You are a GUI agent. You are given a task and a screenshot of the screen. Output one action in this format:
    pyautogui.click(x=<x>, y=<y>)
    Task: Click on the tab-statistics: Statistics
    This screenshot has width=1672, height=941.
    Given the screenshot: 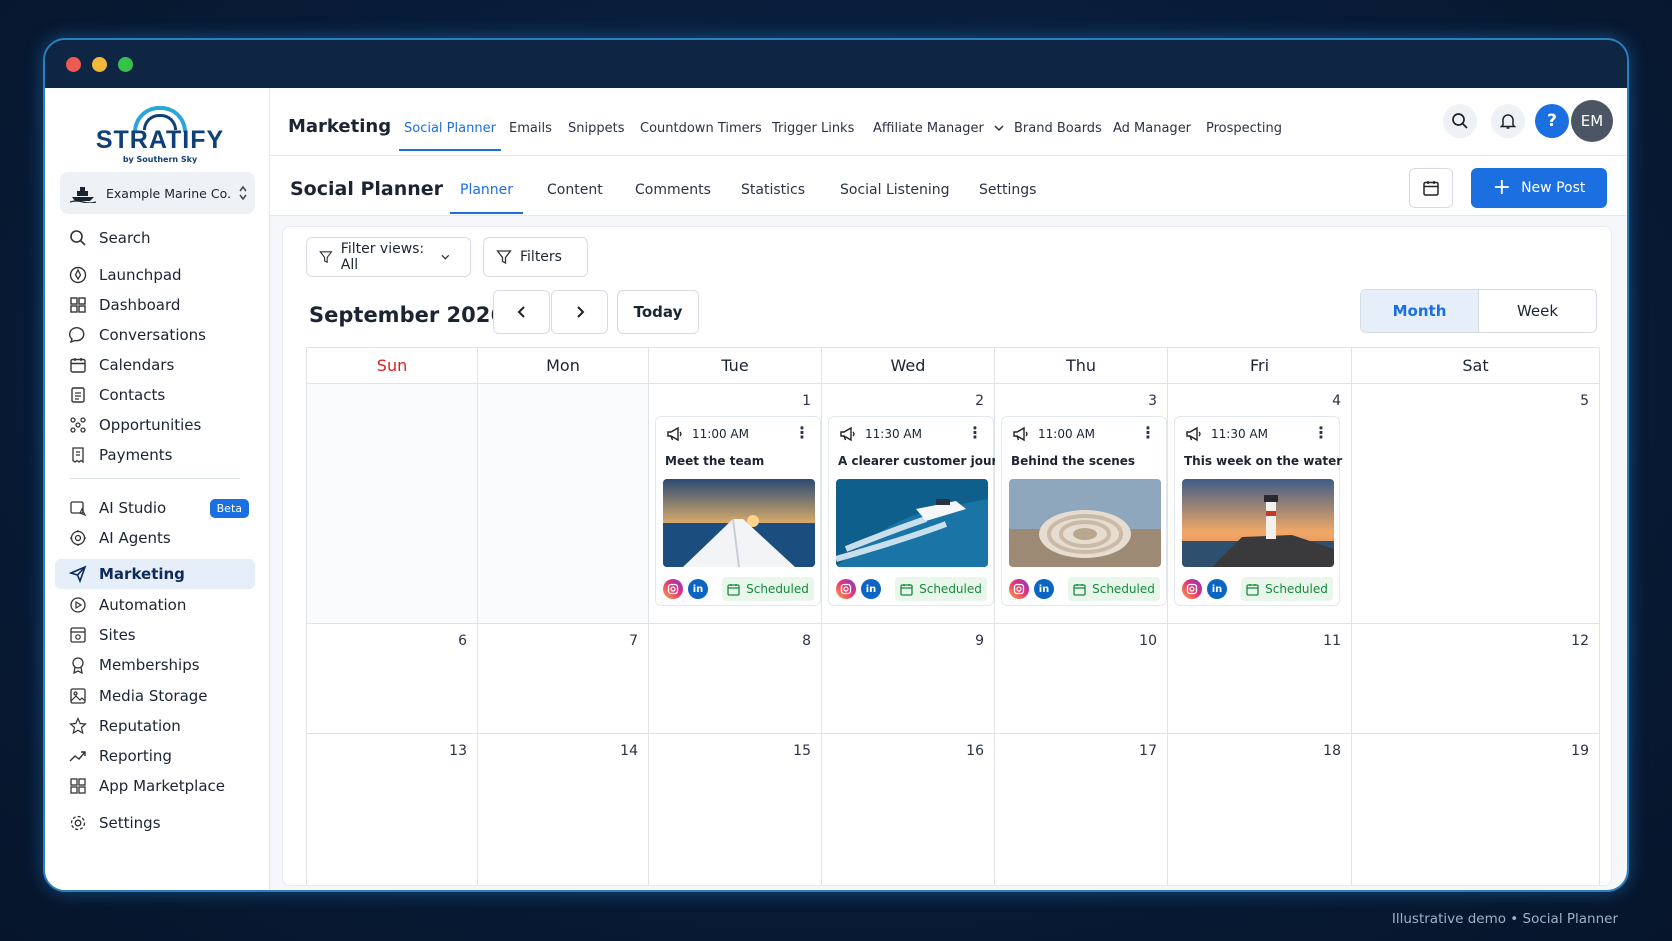 What is the action you would take?
    pyautogui.click(x=773, y=190)
    